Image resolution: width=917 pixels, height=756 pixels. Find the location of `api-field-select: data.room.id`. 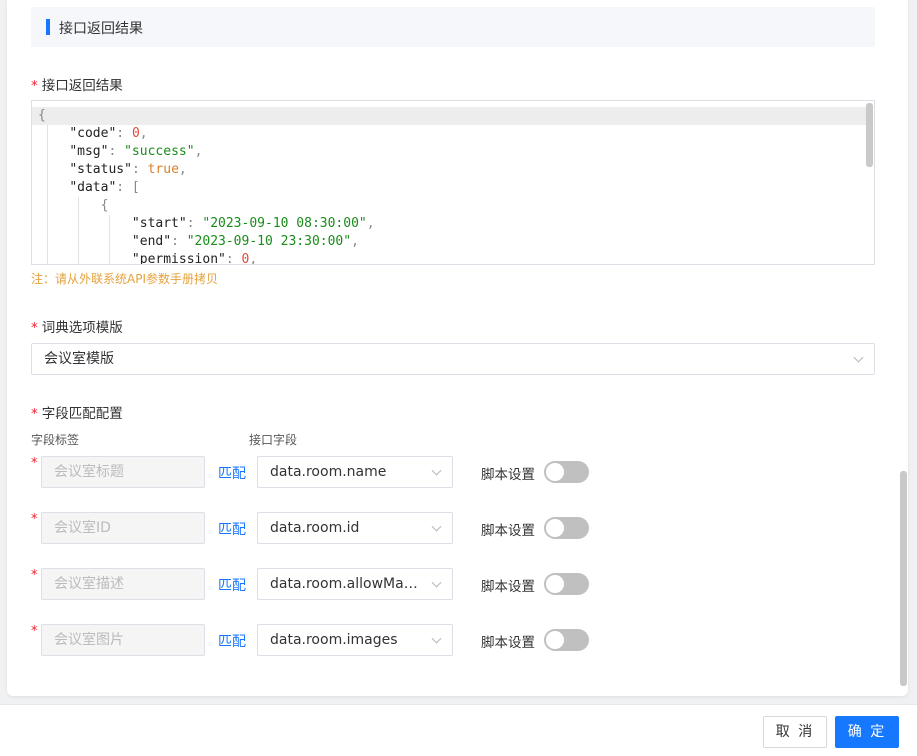

api-field-select: data.room.id is located at coordinates (355, 528).